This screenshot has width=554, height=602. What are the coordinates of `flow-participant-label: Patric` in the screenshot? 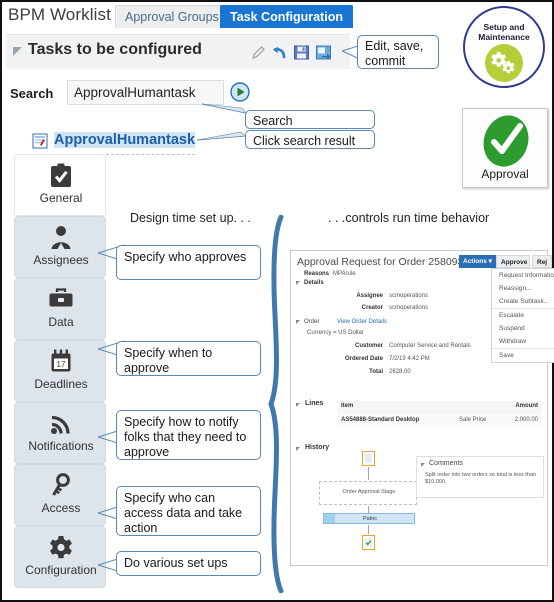 It's located at (370, 519).